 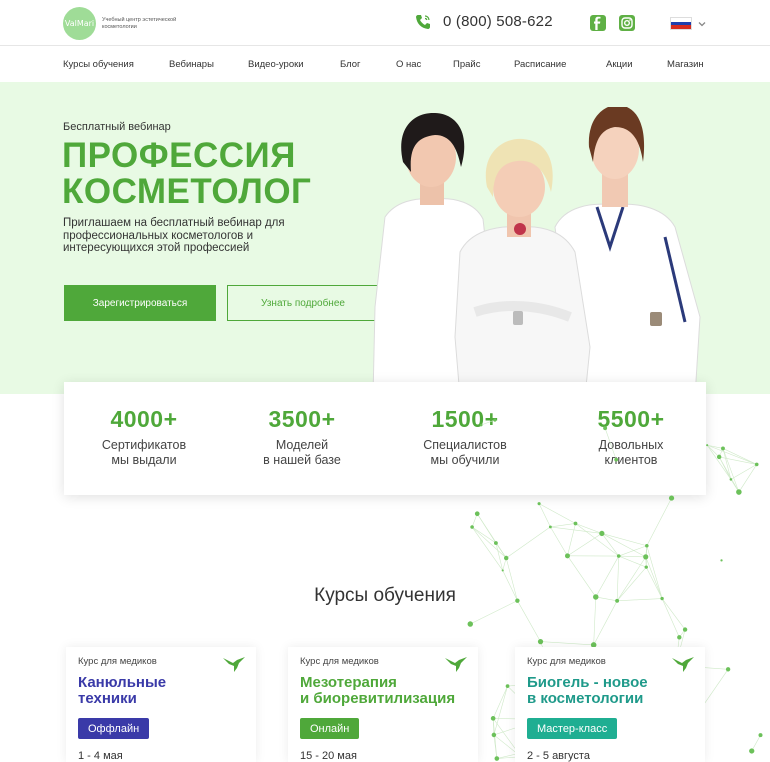 I want to click on phone-icon, so click(x=423, y=21).